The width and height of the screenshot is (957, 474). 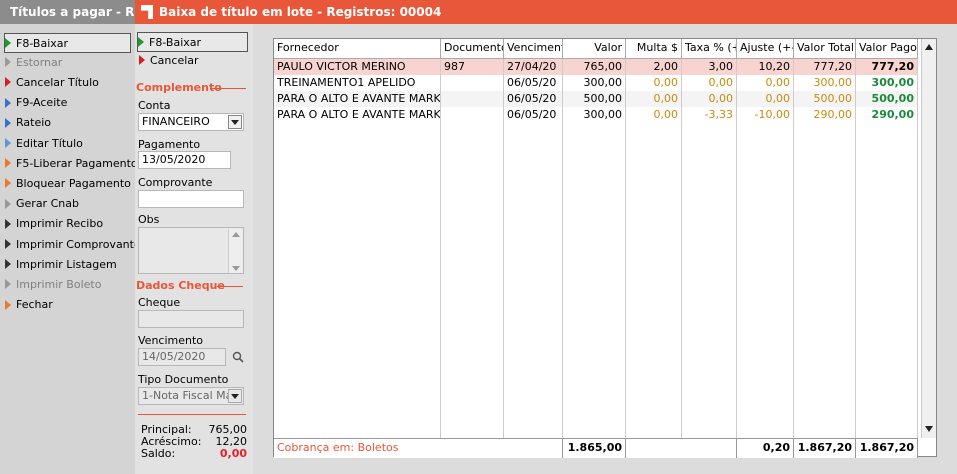 What do you see at coordinates (182, 357) in the screenshot?
I see `vencimento-date-field: 14/05/2020` at bounding box center [182, 357].